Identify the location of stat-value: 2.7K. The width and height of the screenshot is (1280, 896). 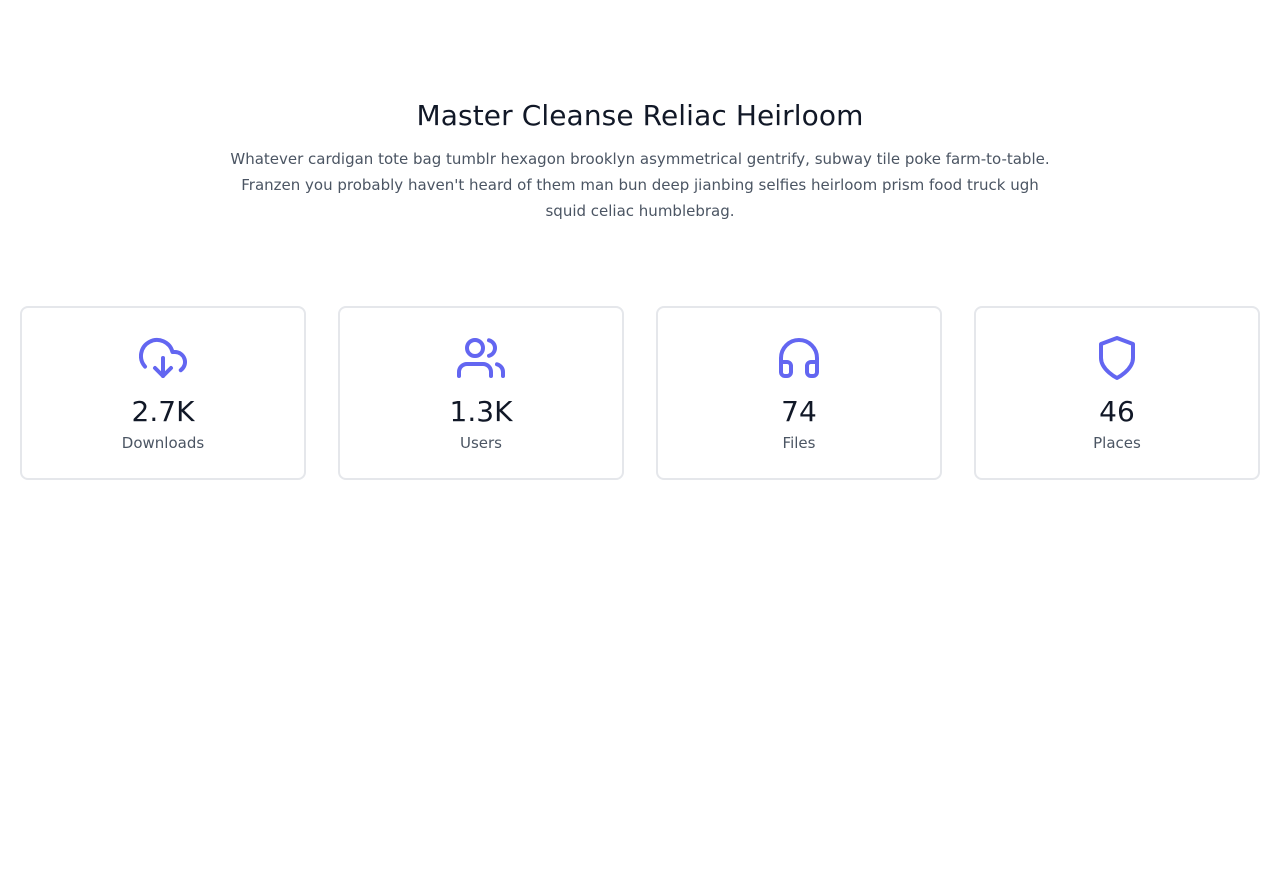
(163, 411).